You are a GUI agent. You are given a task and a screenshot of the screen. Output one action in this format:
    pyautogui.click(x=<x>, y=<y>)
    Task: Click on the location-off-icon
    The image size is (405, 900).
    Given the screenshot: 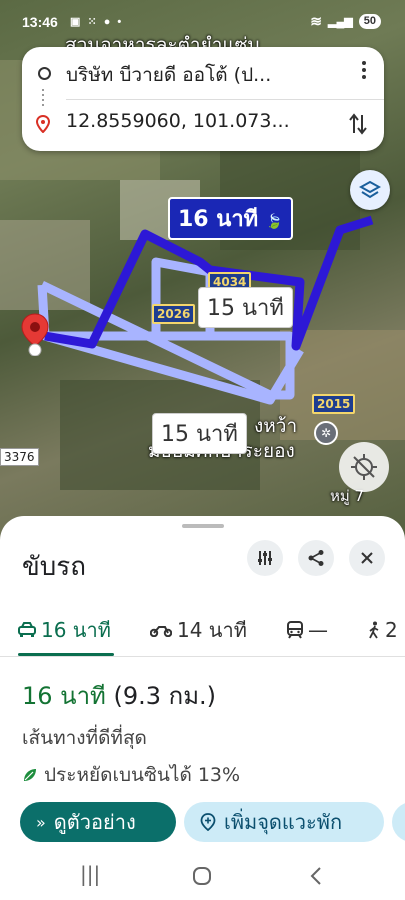 What is the action you would take?
    pyautogui.click(x=364, y=467)
    